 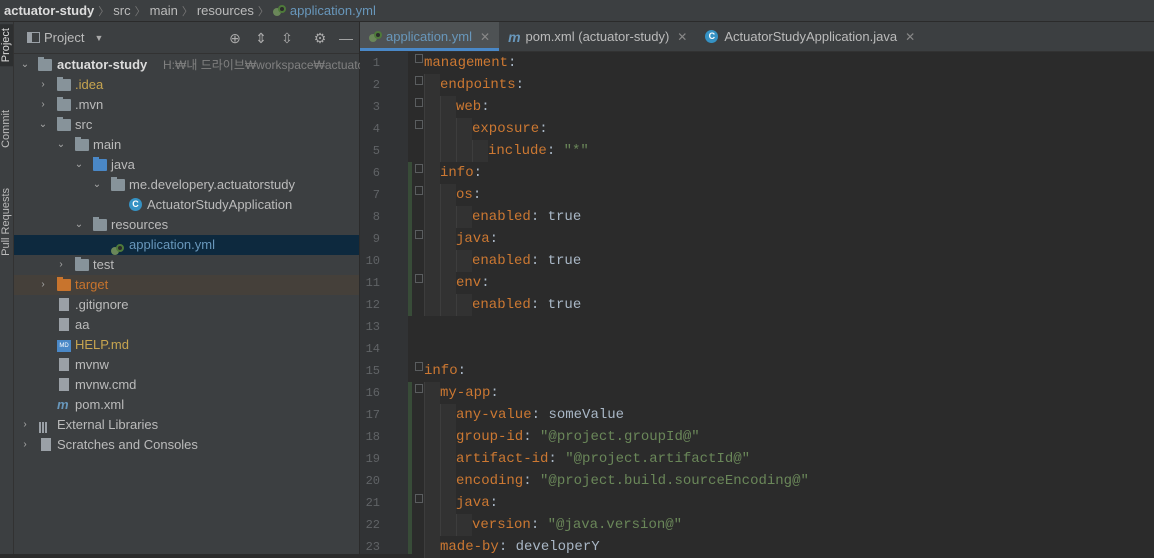 I want to click on chevron-down-icon: ▼, so click(x=98, y=38).